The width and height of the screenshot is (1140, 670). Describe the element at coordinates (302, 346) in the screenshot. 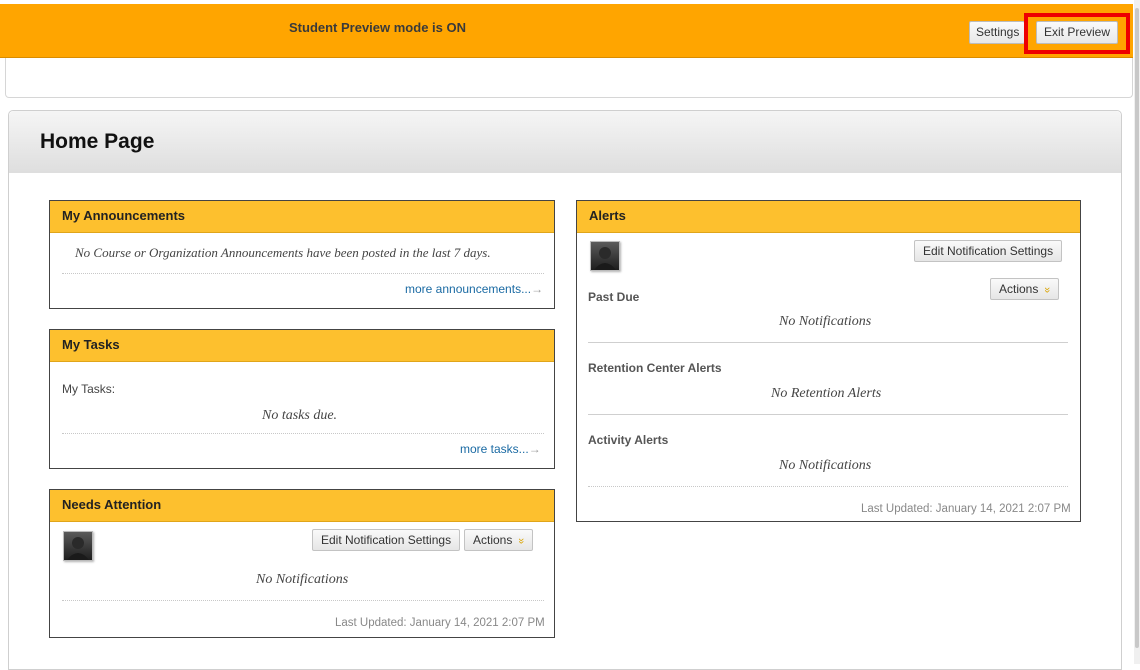

I see `module-title: My Tasks` at that location.